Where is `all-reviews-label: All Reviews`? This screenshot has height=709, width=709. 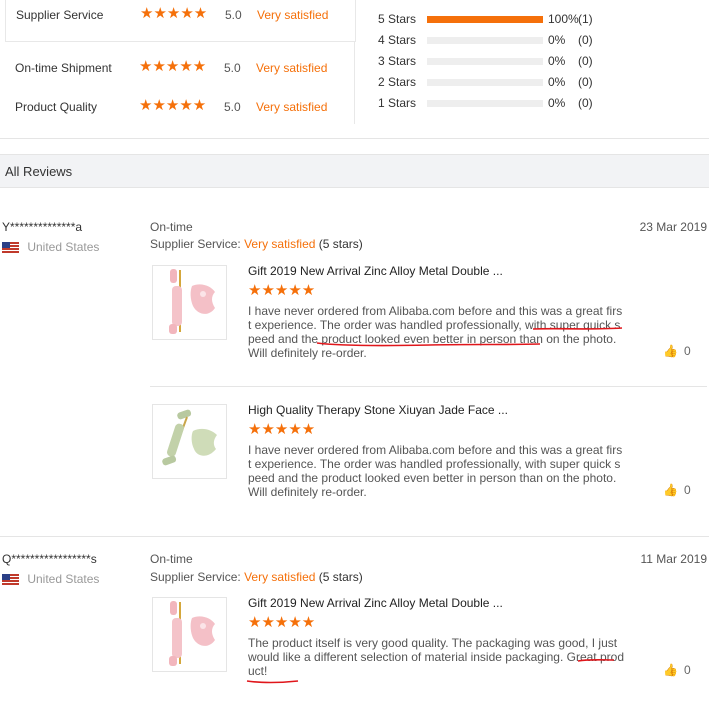
all-reviews-label: All Reviews is located at coordinates (39, 171).